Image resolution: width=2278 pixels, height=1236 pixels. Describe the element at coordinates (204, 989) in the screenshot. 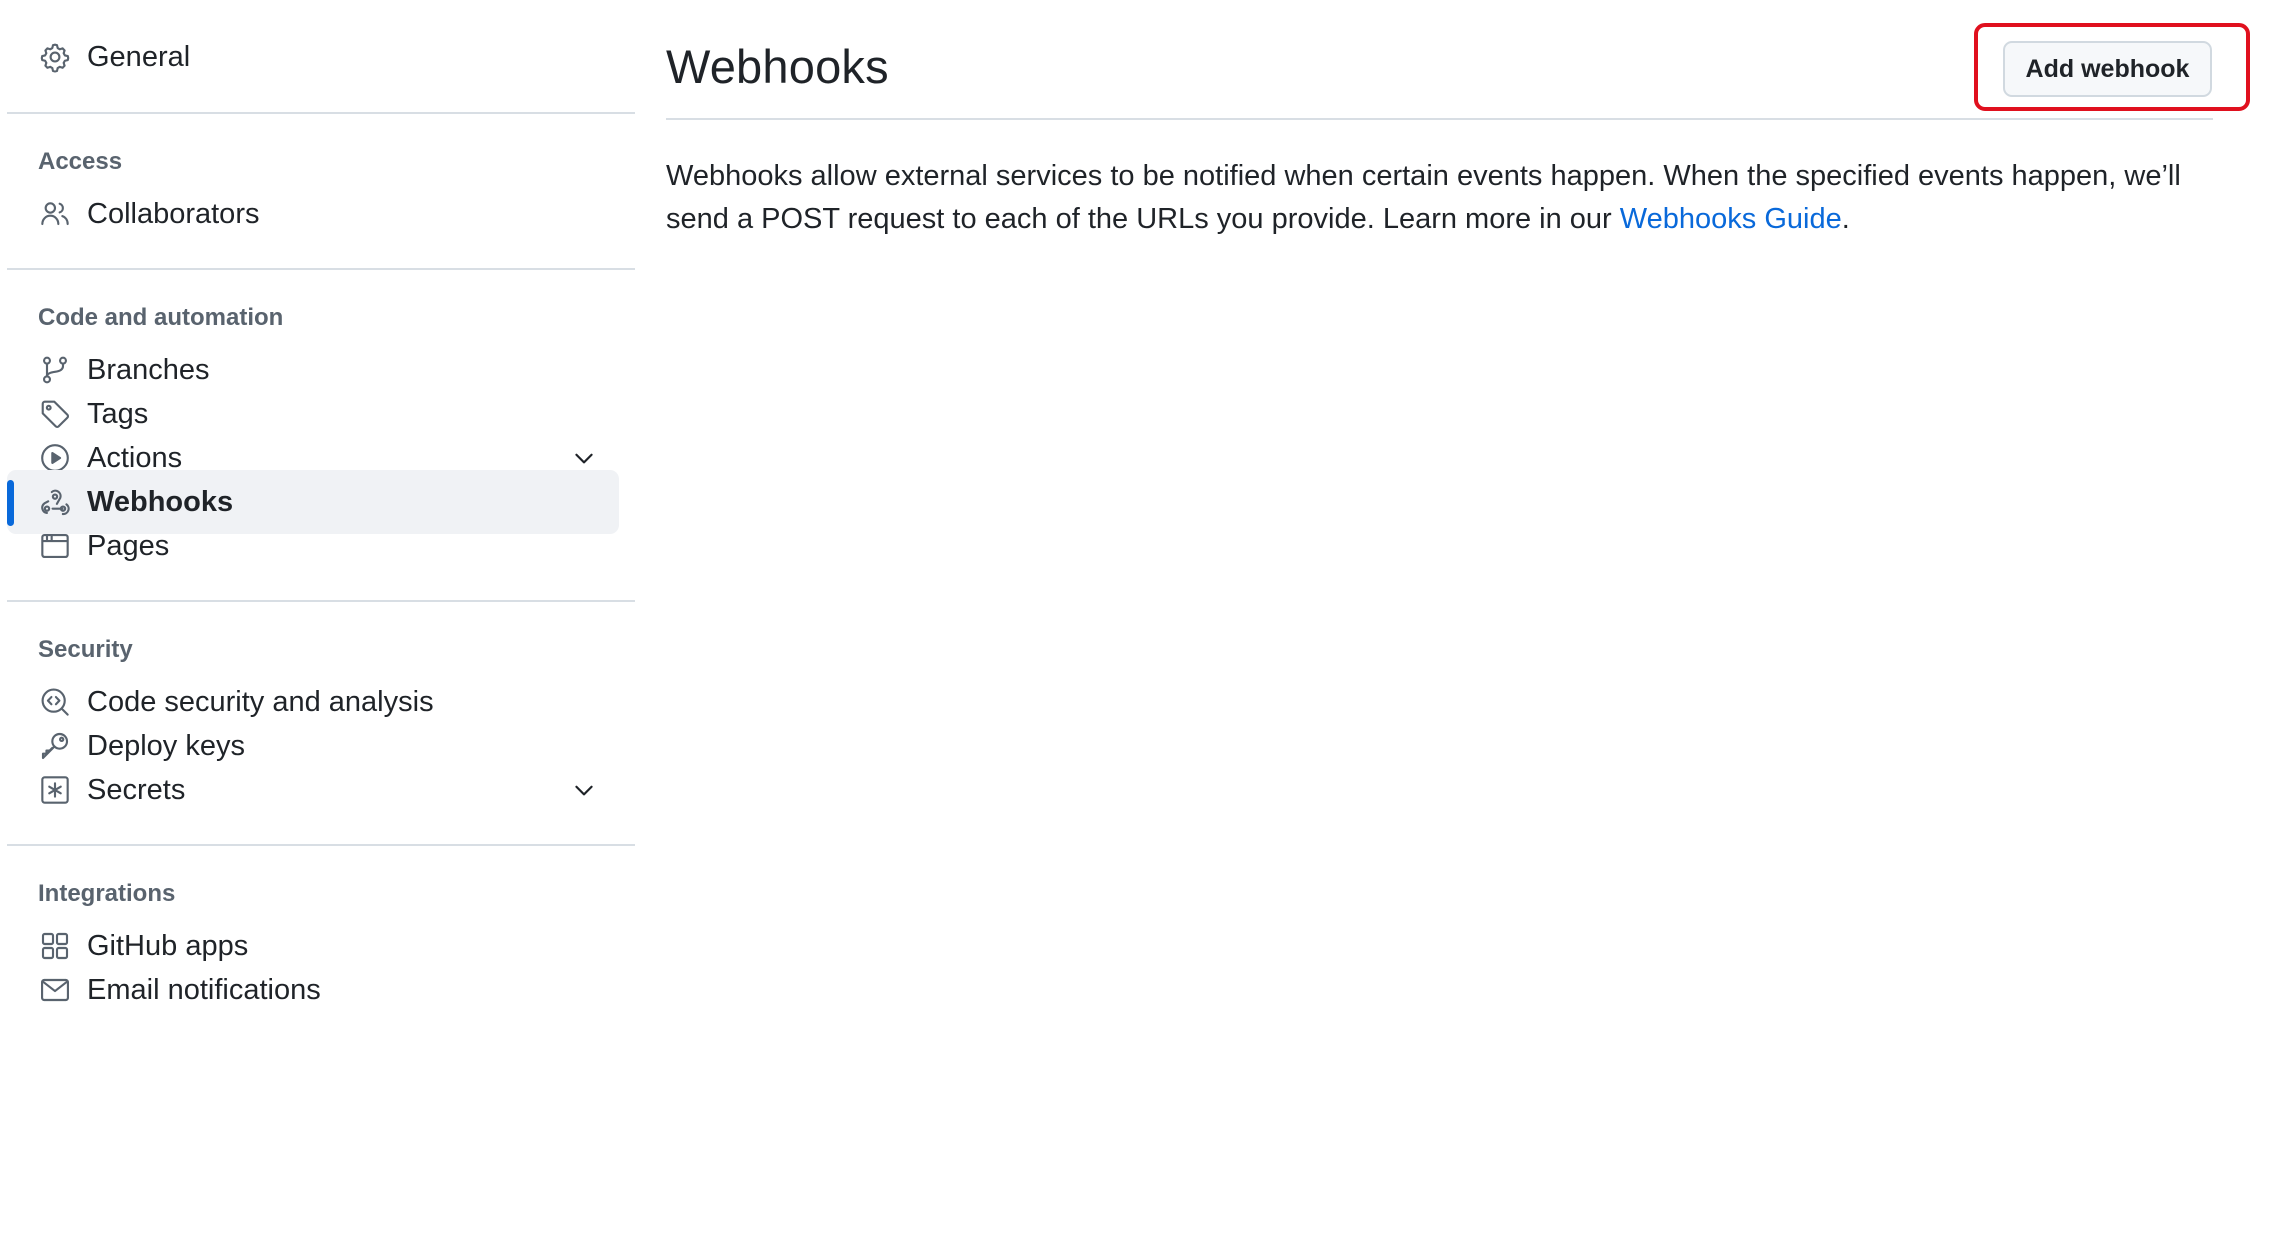

I see `sidebar-item-label: Email notifications` at that location.